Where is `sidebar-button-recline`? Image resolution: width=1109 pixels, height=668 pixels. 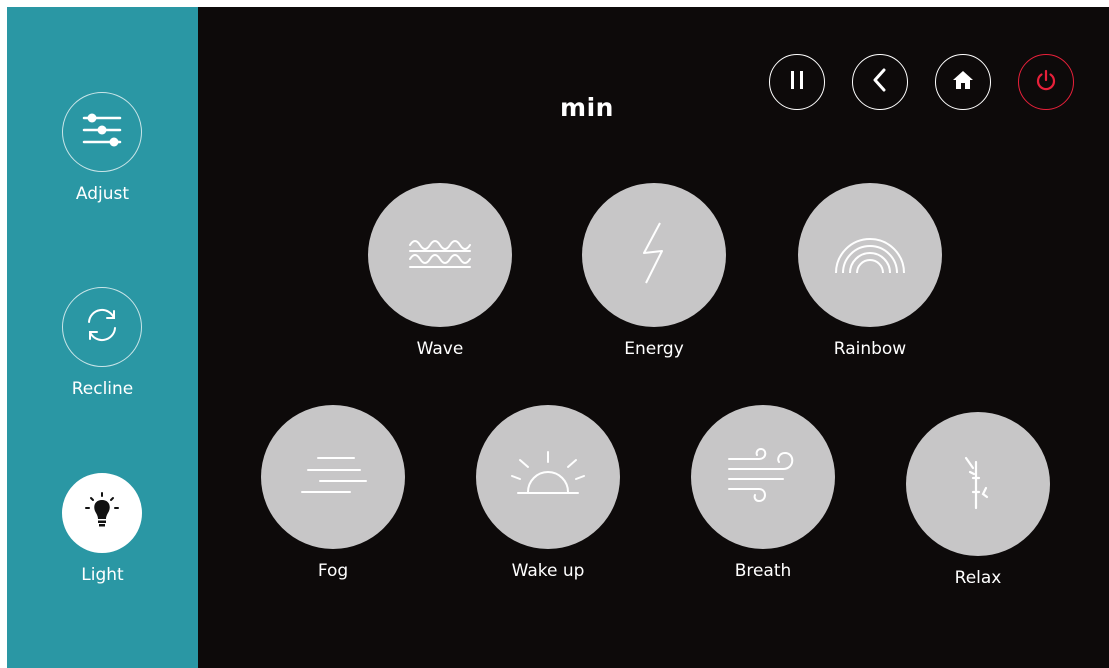 sidebar-button-recline is located at coordinates (102, 327).